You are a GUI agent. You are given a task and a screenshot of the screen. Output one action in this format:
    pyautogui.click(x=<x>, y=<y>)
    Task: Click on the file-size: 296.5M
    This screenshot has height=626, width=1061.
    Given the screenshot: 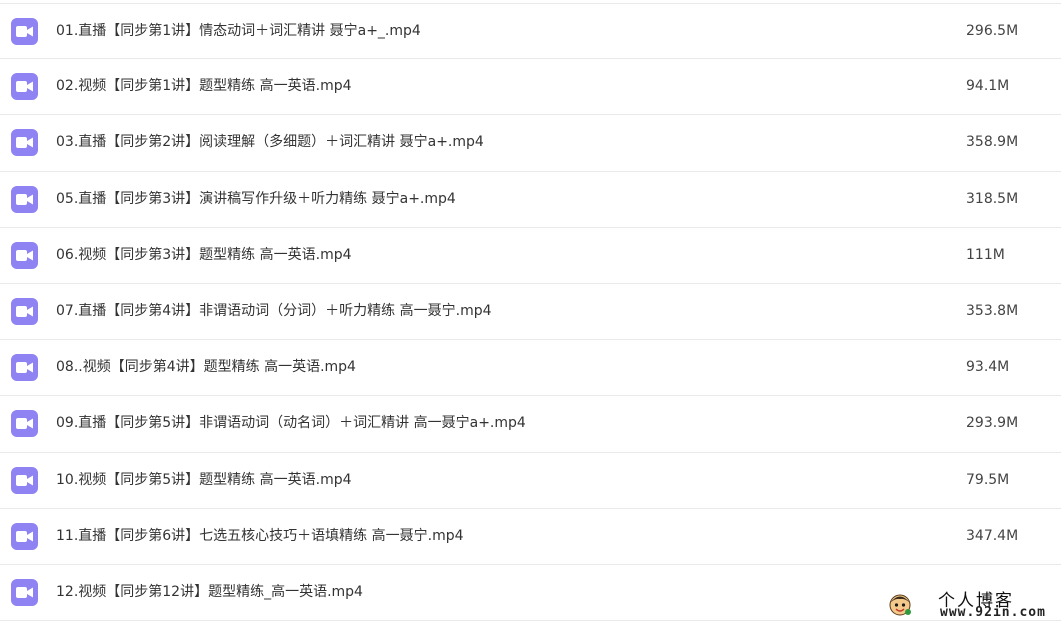 What is the action you would take?
    pyautogui.click(x=992, y=31)
    